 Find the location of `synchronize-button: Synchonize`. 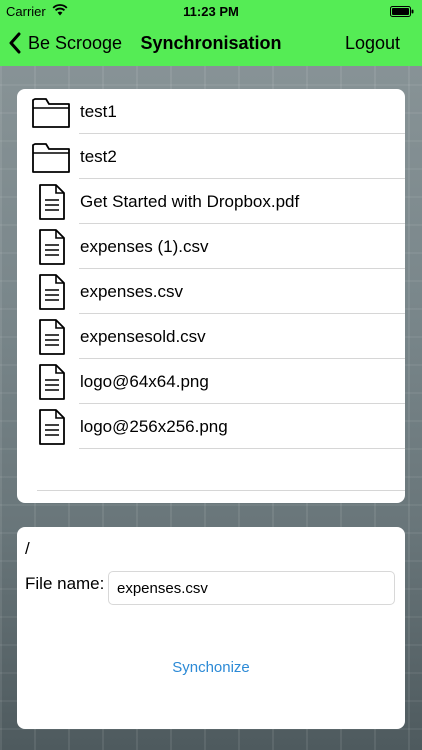

synchronize-button: Synchonize is located at coordinates (211, 667).